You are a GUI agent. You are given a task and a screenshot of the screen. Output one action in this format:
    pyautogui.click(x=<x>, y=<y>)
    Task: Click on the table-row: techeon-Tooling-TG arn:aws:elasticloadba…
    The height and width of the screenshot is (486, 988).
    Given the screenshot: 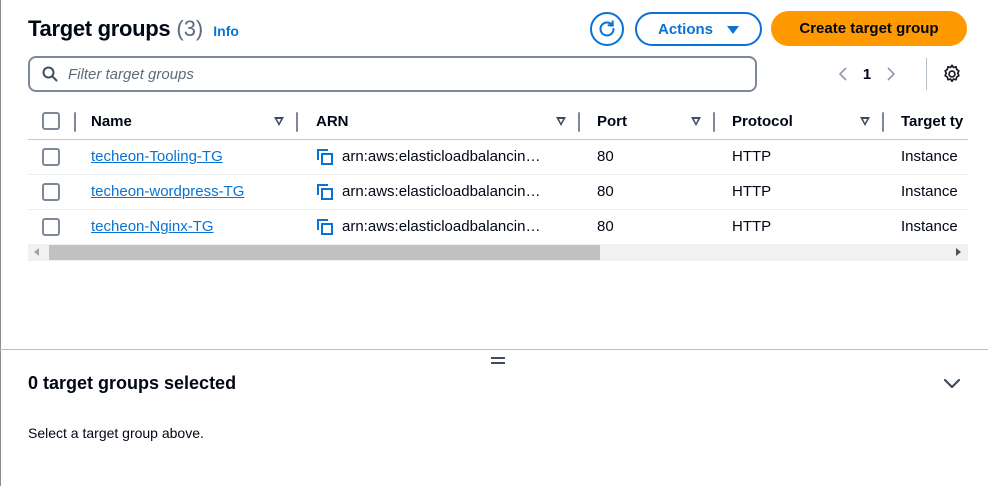 What is the action you would take?
    pyautogui.click(x=498, y=157)
    